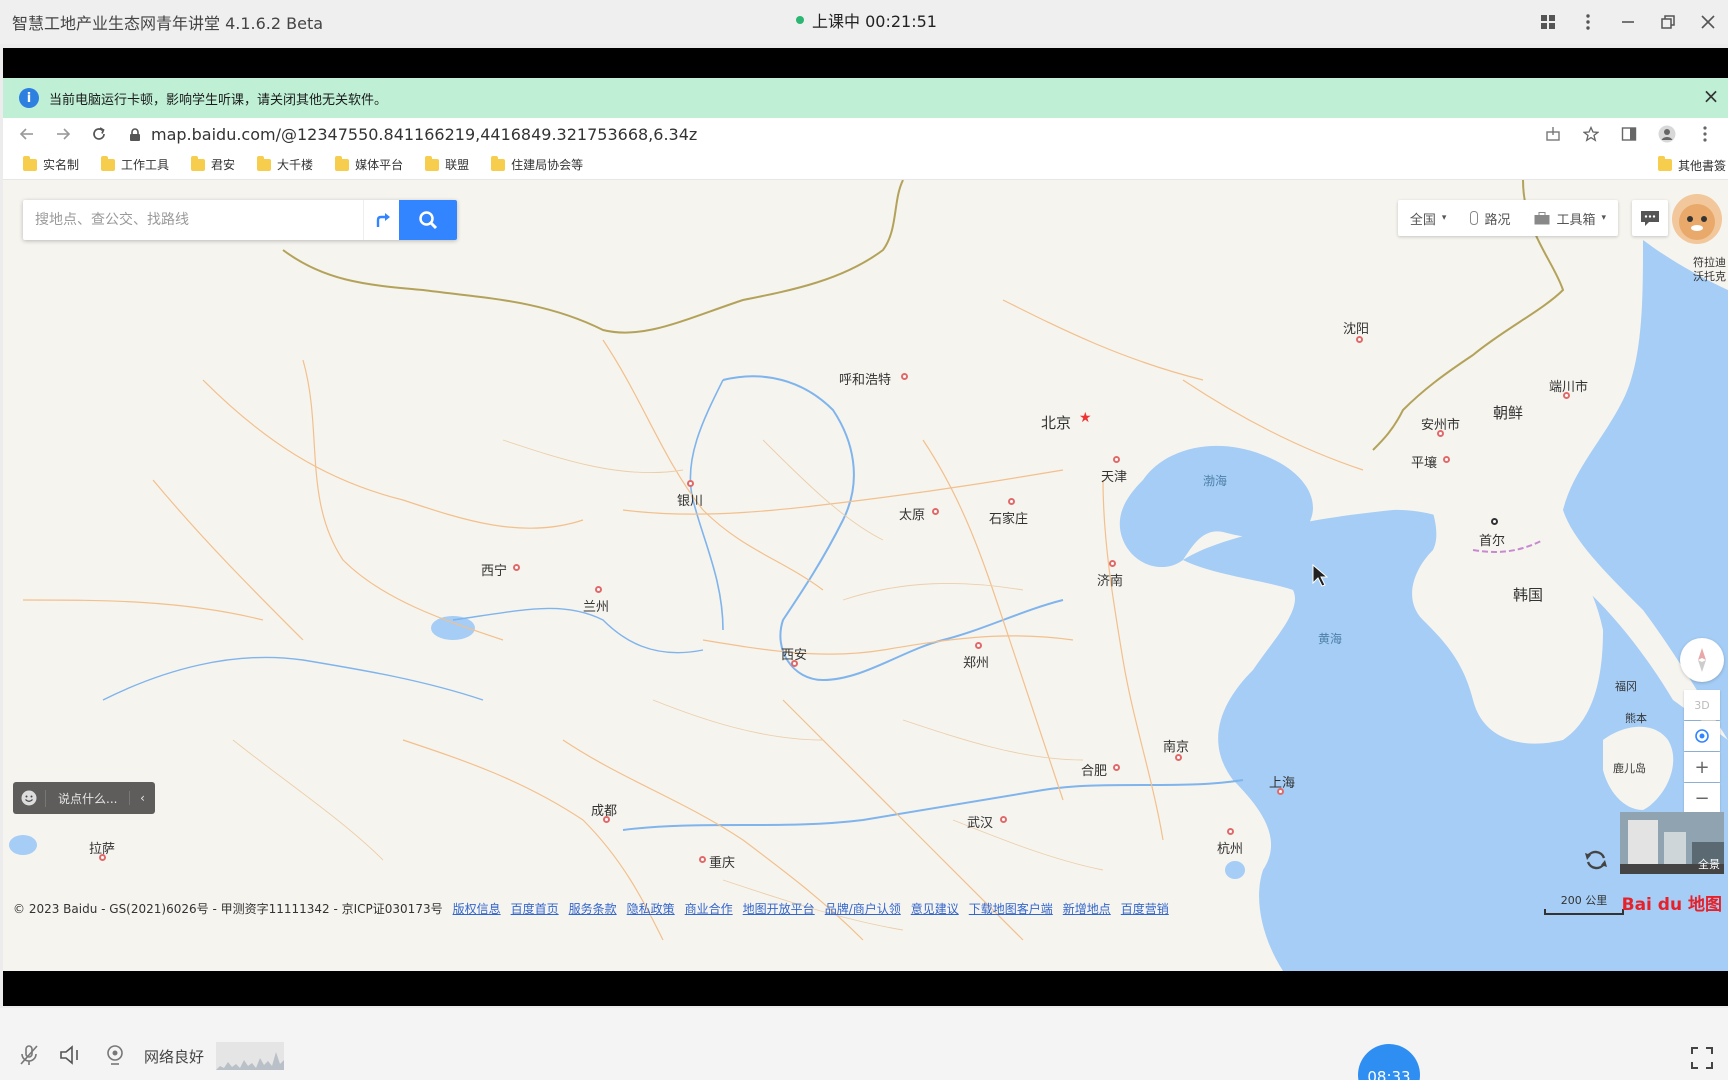 The image size is (1728, 1080). Describe the element at coordinates (29, 798) in the screenshot. I see `emoji-icon` at that location.